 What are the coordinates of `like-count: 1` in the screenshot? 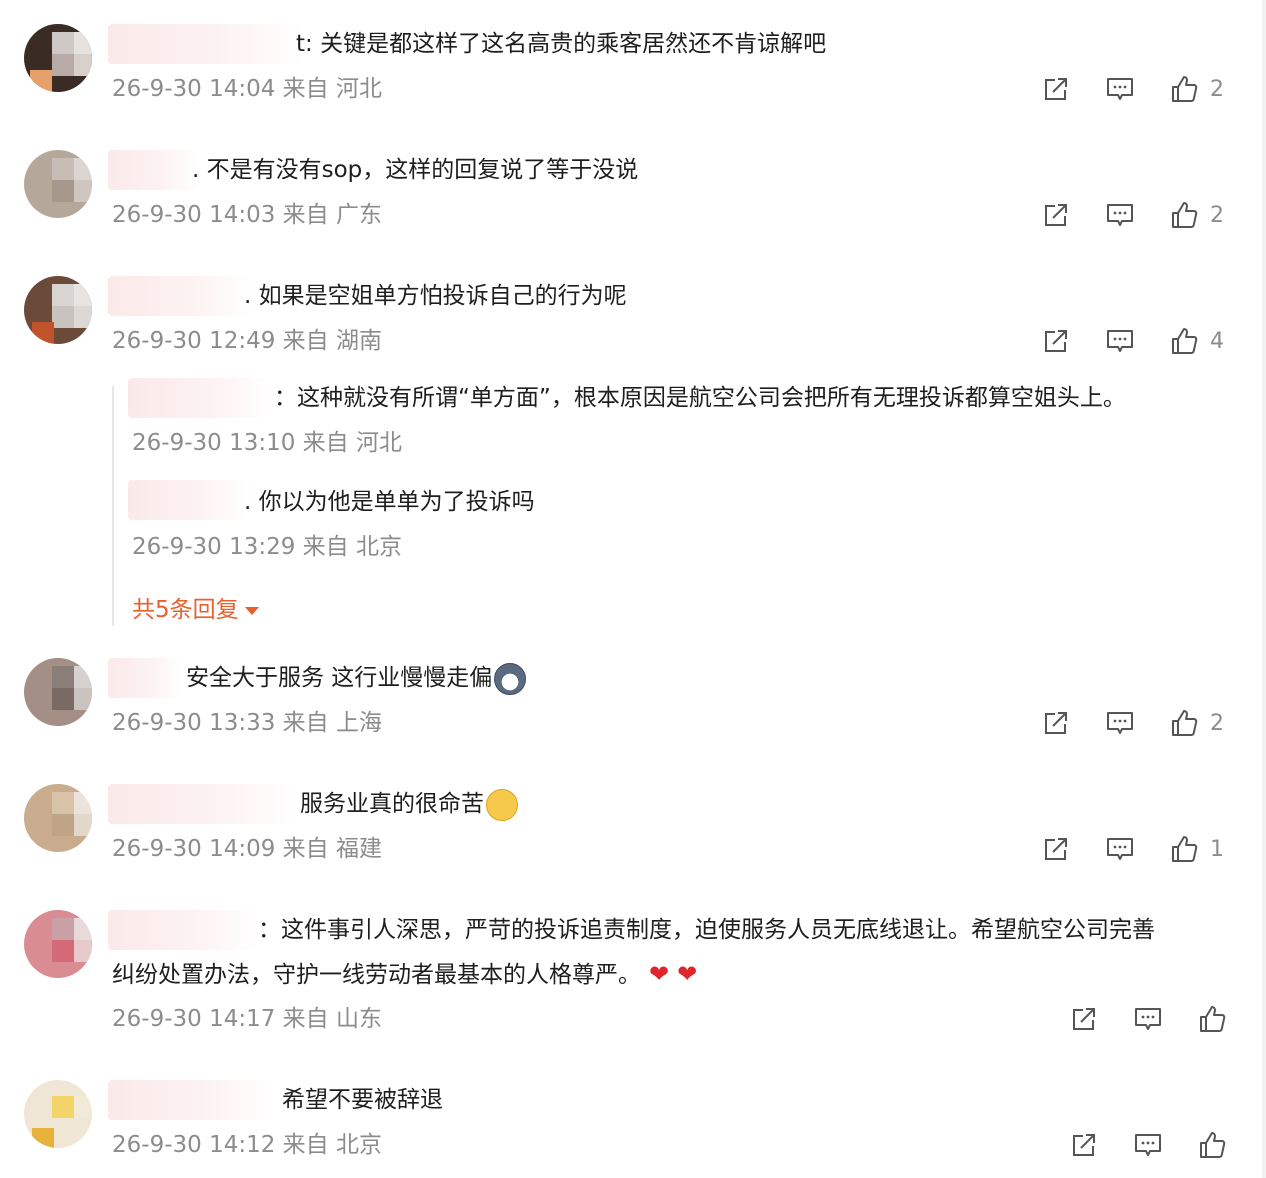 It's located at (1217, 849).